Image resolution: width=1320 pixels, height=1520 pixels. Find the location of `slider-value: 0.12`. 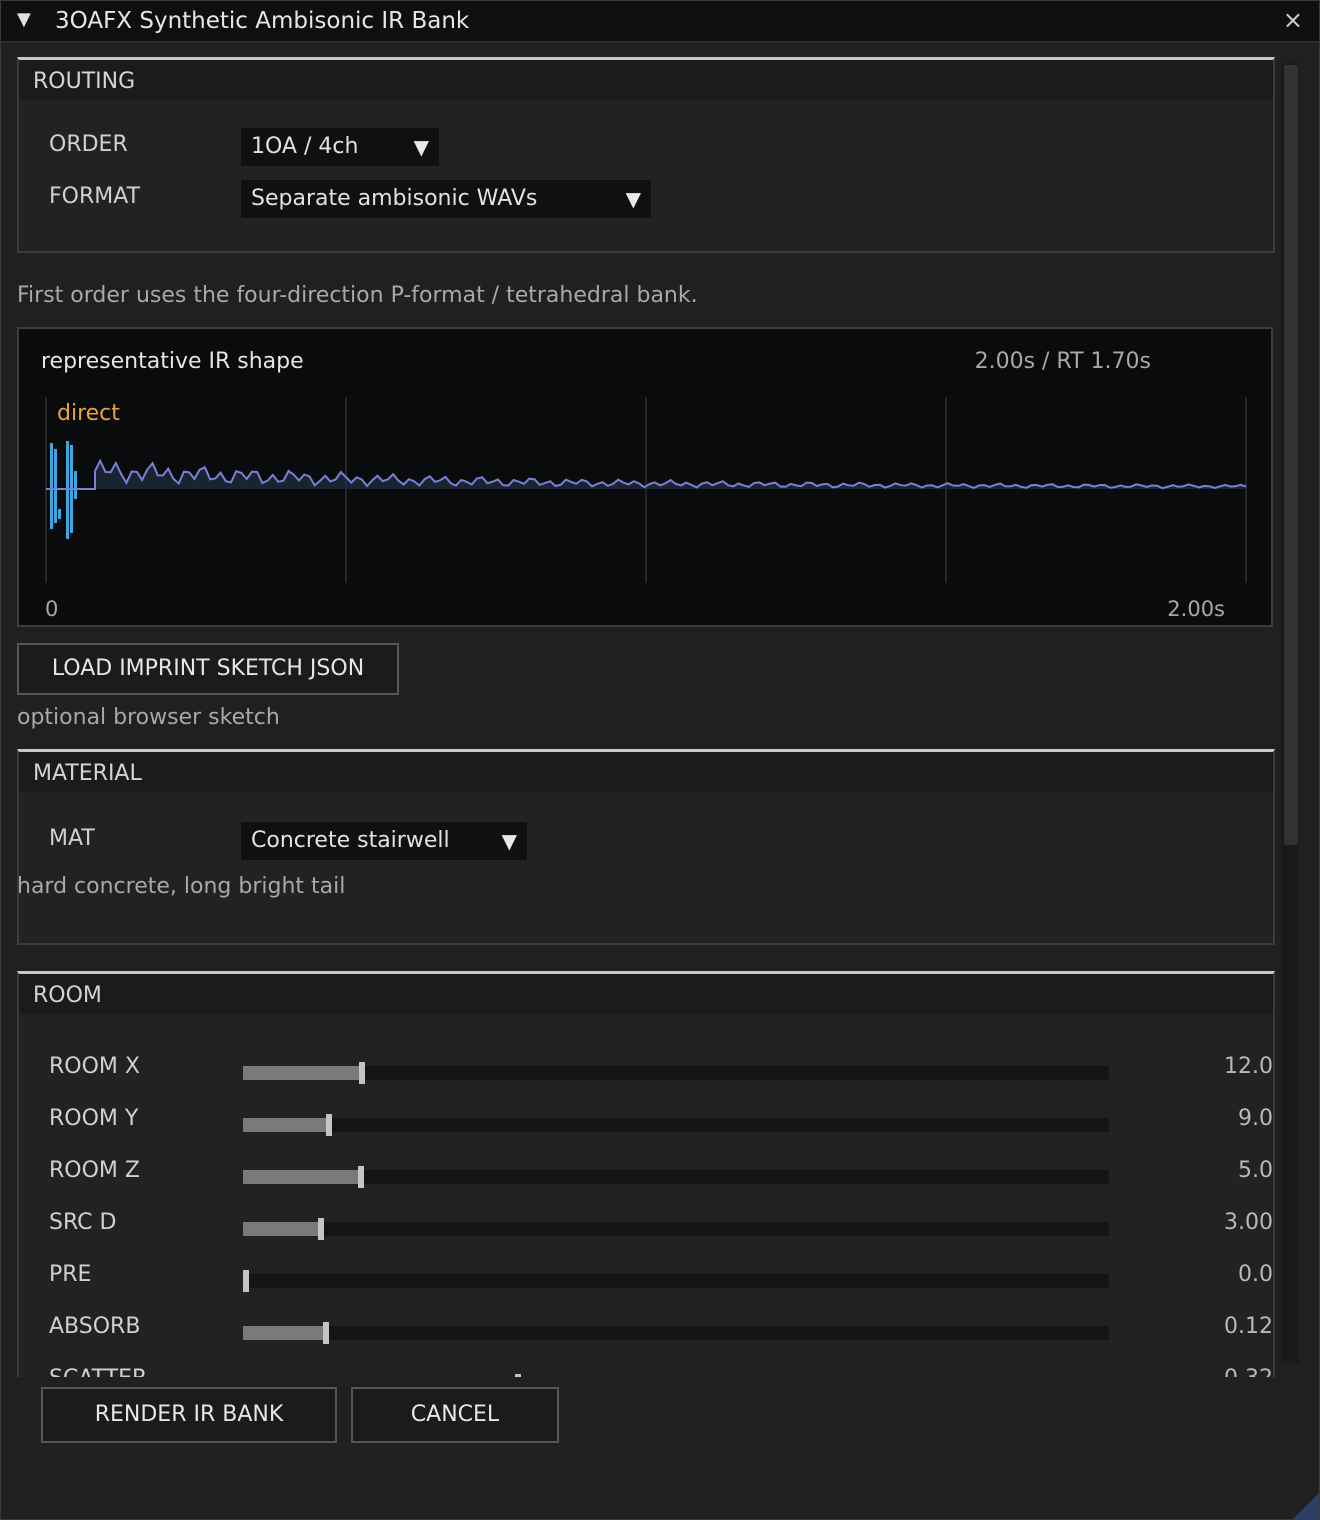

slider-value: 0.12 is located at coordinates (1248, 1326).